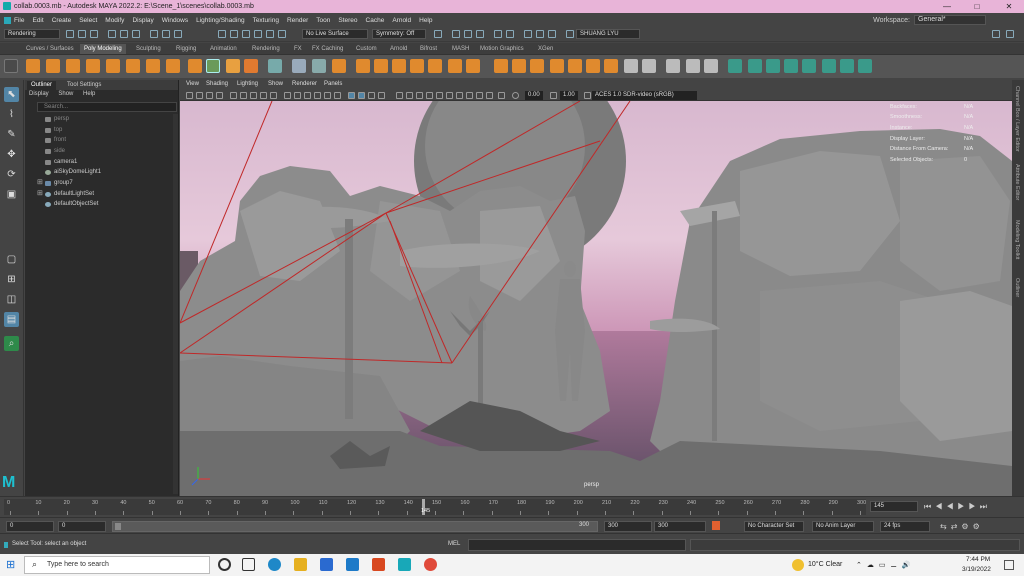  Describe the element at coordinates (84, 85) in the screenshot. I see `tab-tool-settings: Tool Settings` at that location.